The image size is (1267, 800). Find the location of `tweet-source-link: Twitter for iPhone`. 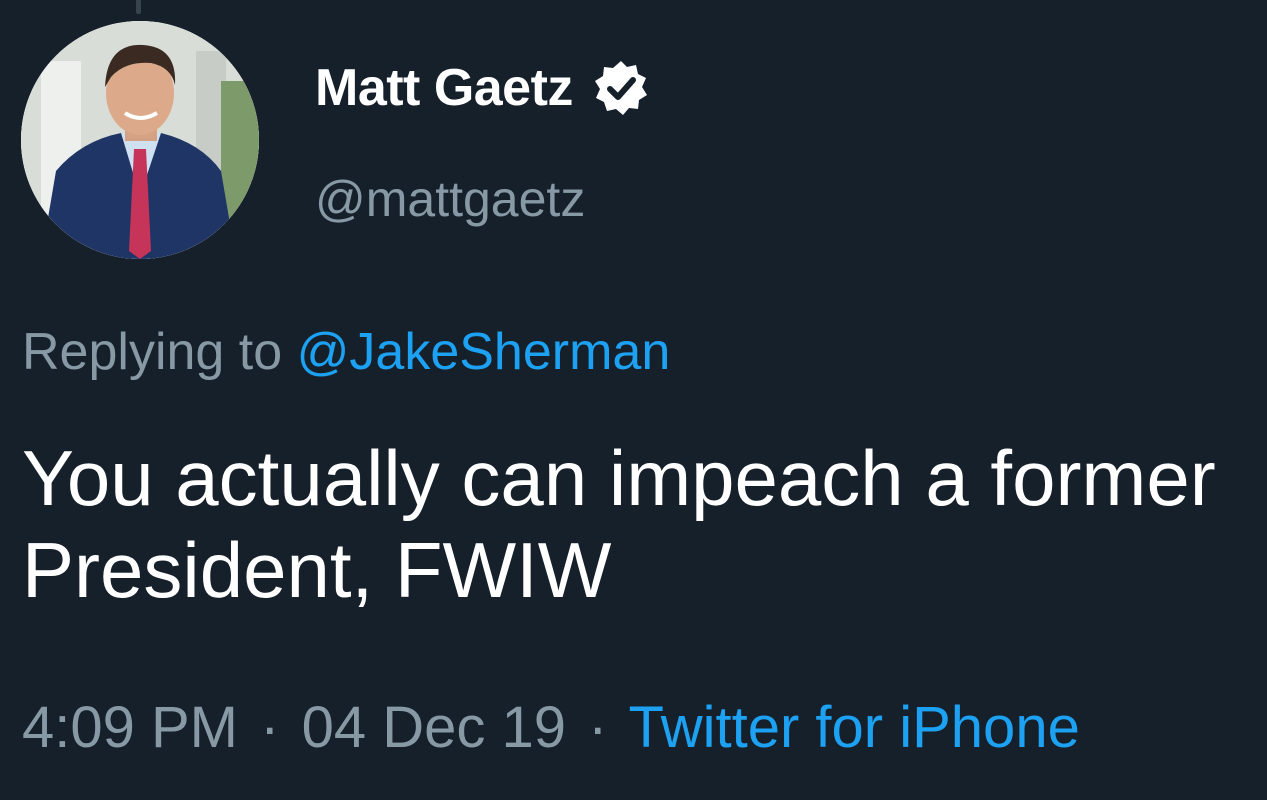

tweet-source-link: Twitter for iPhone is located at coordinates (854, 727).